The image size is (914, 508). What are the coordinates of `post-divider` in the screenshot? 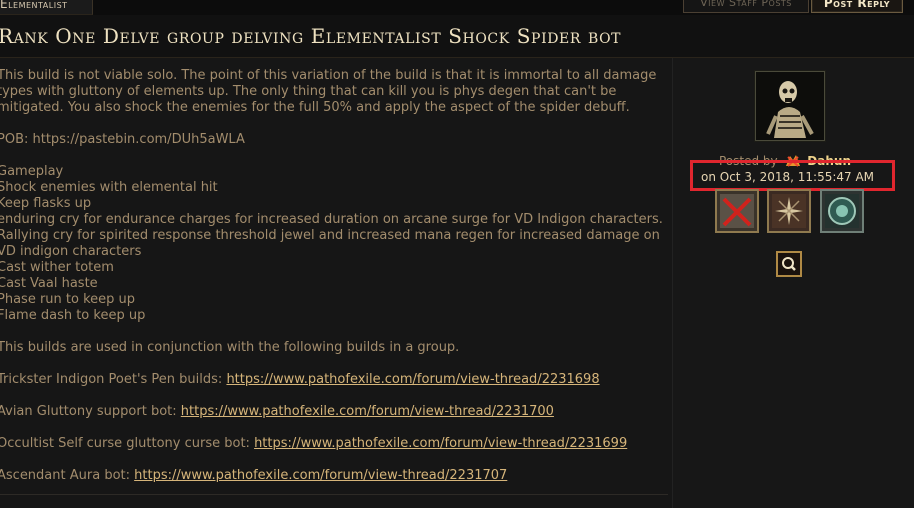 It's located at (334, 494).